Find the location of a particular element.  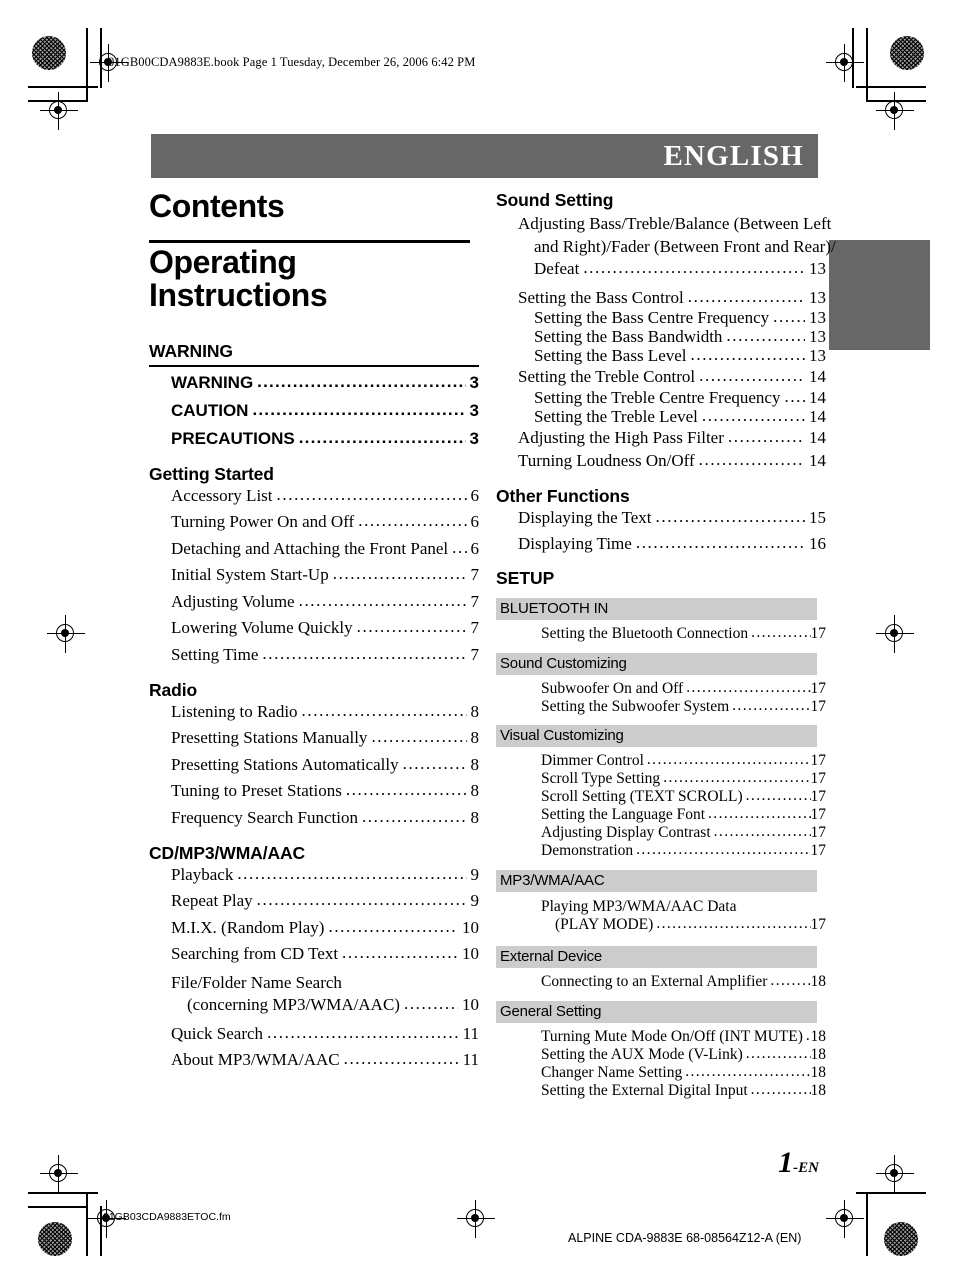

toc-entry-label-line2: (concerning MP3/WMA/AAC) is located at coordinates (293, 1004).